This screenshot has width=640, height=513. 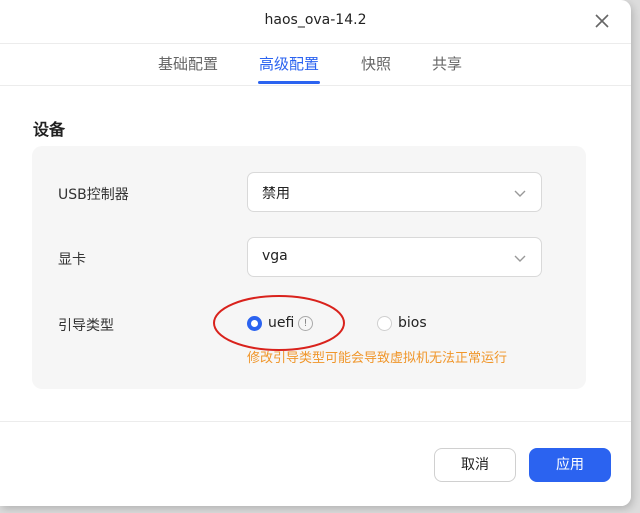 What do you see at coordinates (475, 465) in the screenshot?
I see `cancel-button: 取消` at bounding box center [475, 465].